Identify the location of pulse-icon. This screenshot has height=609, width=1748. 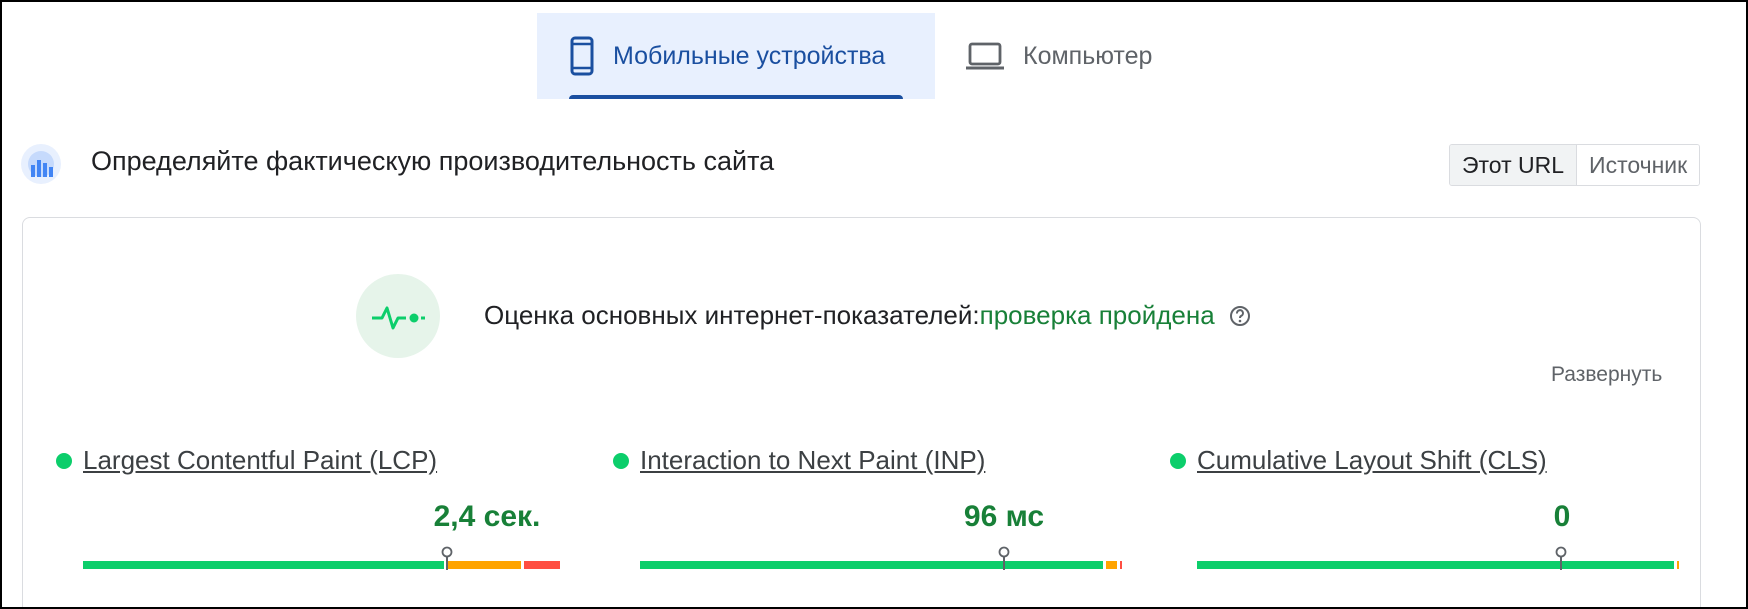
(398, 316).